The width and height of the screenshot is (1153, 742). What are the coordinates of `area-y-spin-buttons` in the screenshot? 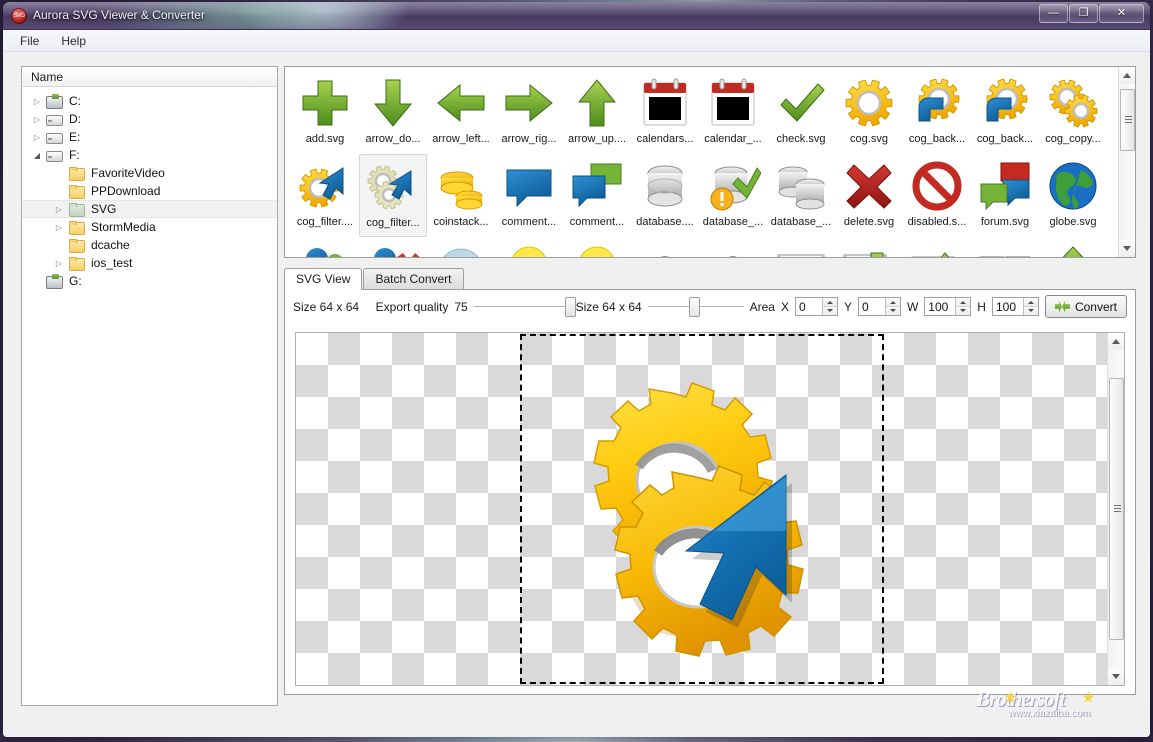 It's located at (892, 306).